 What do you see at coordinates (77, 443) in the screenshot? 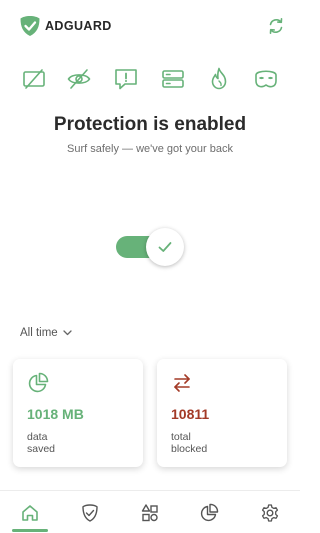
I see `data-saved-label: data saved` at bounding box center [77, 443].